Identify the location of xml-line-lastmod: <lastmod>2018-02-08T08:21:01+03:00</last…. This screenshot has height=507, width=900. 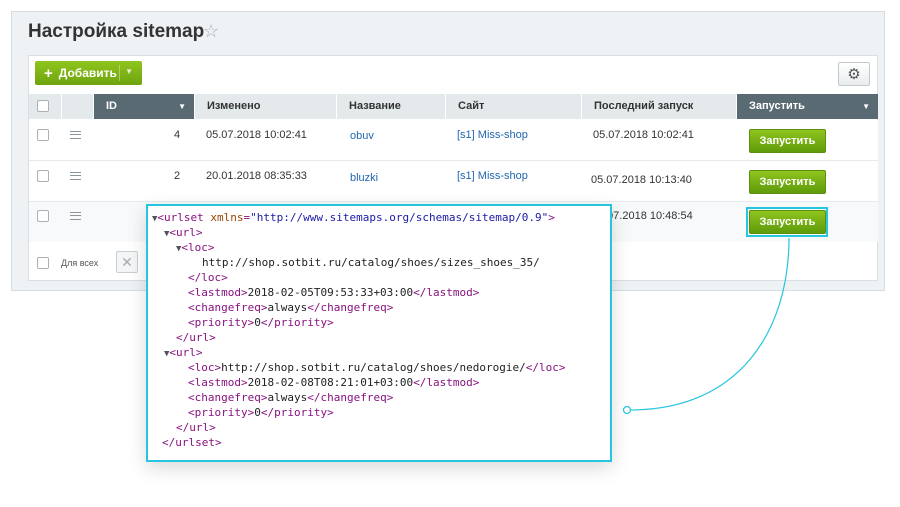
(334, 382).